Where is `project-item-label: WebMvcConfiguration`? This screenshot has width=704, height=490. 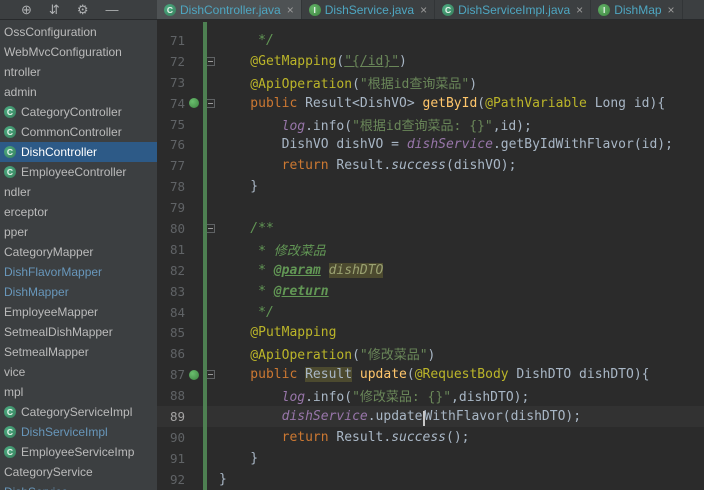 project-item-label: WebMvcConfiguration is located at coordinates (63, 52).